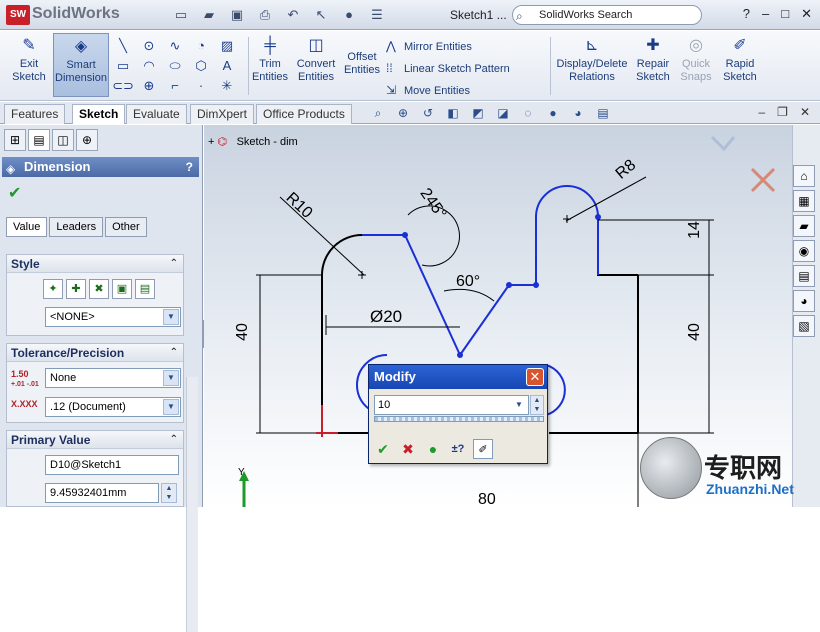 Image resolution: width=820 pixels, height=632 pixels. I want to click on options-icon: ☰, so click(377, 15).